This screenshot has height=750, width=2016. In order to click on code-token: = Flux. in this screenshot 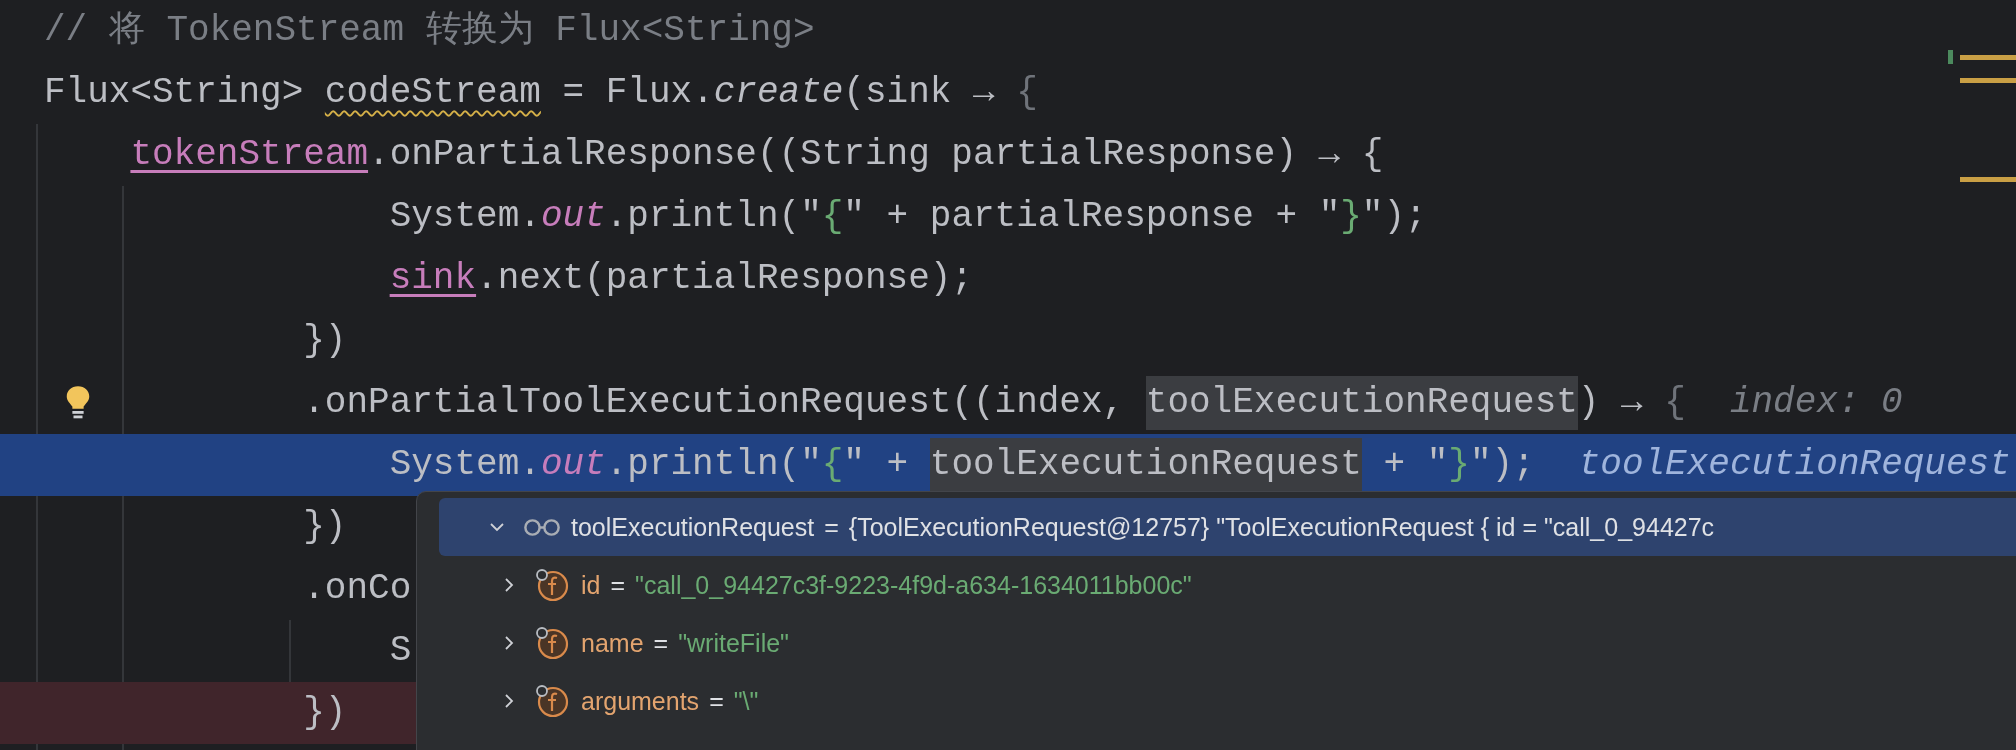, I will do `click(637, 92)`.